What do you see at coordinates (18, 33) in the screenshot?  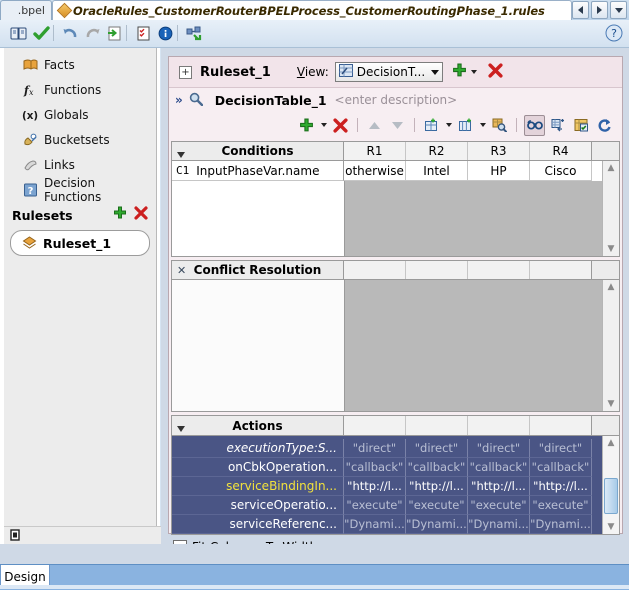 I see `dictionary-icon` at bounding box center [18, 33].